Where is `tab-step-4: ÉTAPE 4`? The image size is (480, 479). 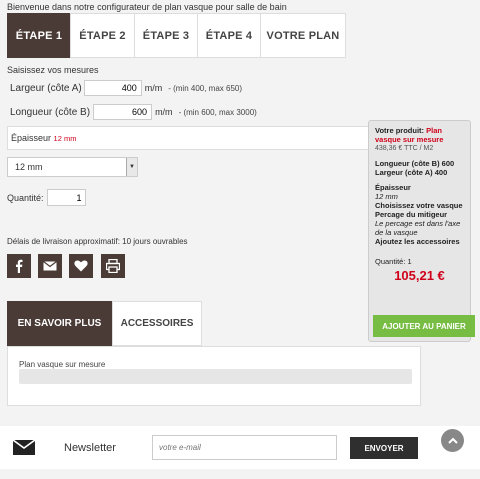
tab-step-4: ÉTAPE 4 is located at coordinates (228, 35).